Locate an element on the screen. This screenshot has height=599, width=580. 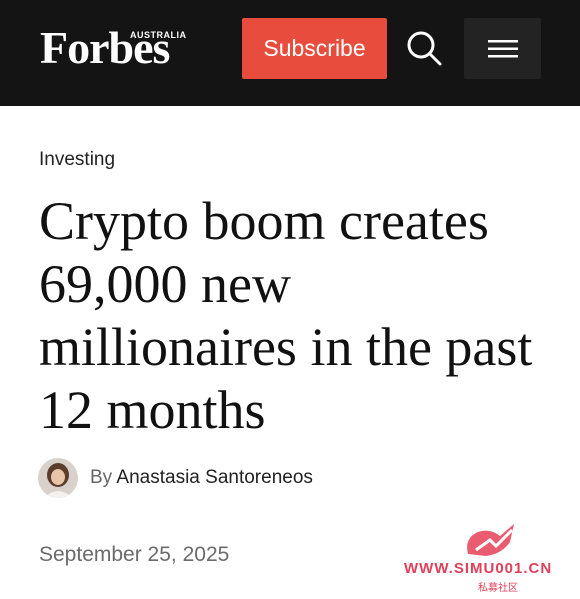
search-button is located at coordinates (424, 48).